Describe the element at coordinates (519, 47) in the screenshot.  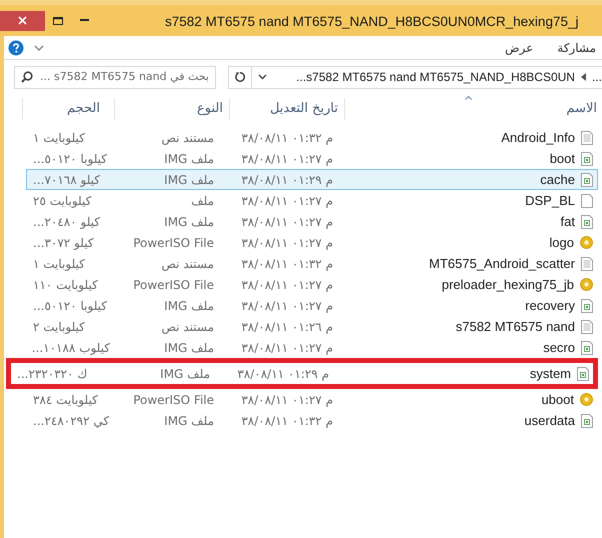
I see `ribbon-tab: عرض` at that location.